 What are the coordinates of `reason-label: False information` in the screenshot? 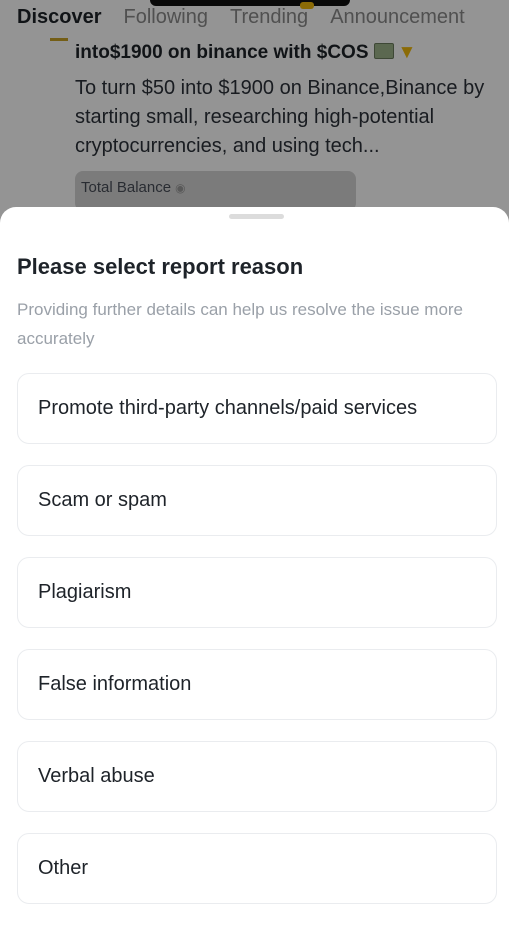 It's located at (115, 684).